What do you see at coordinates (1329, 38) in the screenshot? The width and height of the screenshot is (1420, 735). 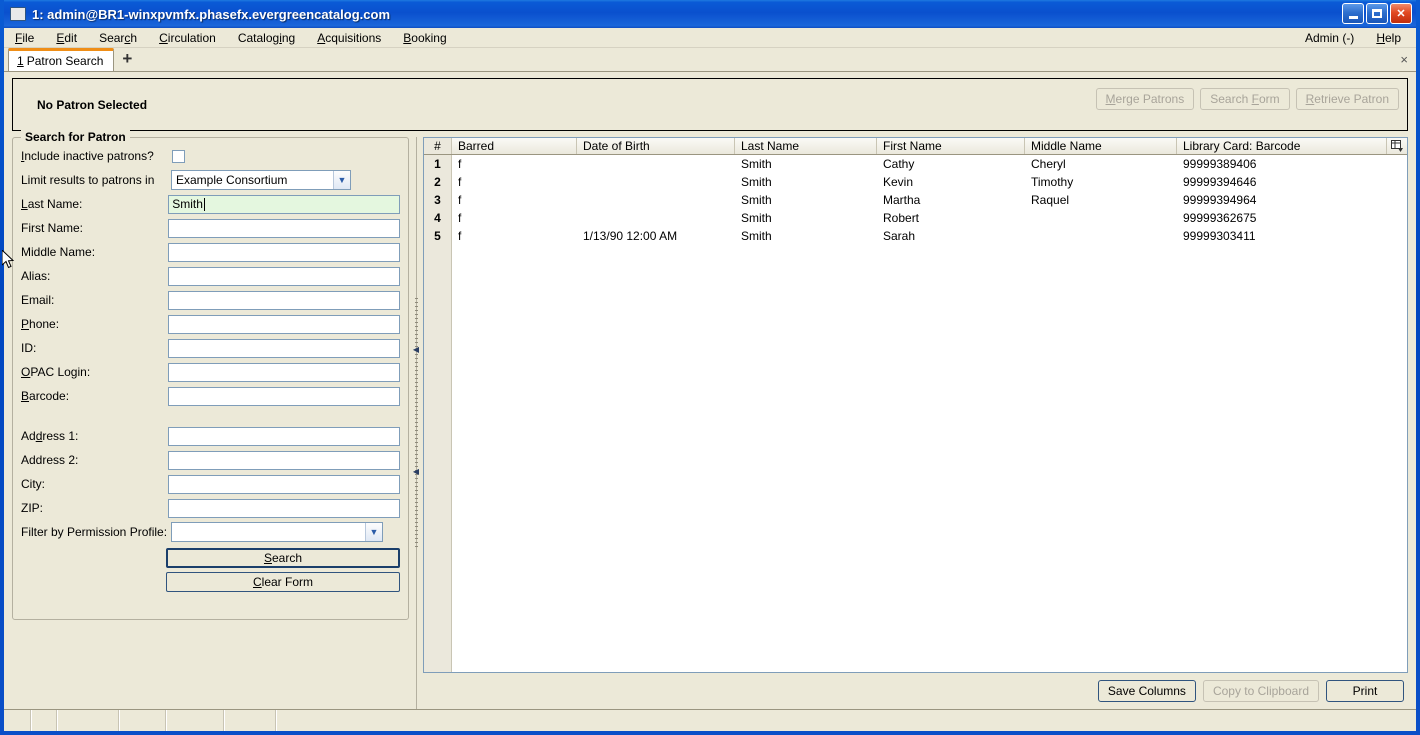 I see `menu-admin: Admin (-)` at bounding box center [1329, 38].